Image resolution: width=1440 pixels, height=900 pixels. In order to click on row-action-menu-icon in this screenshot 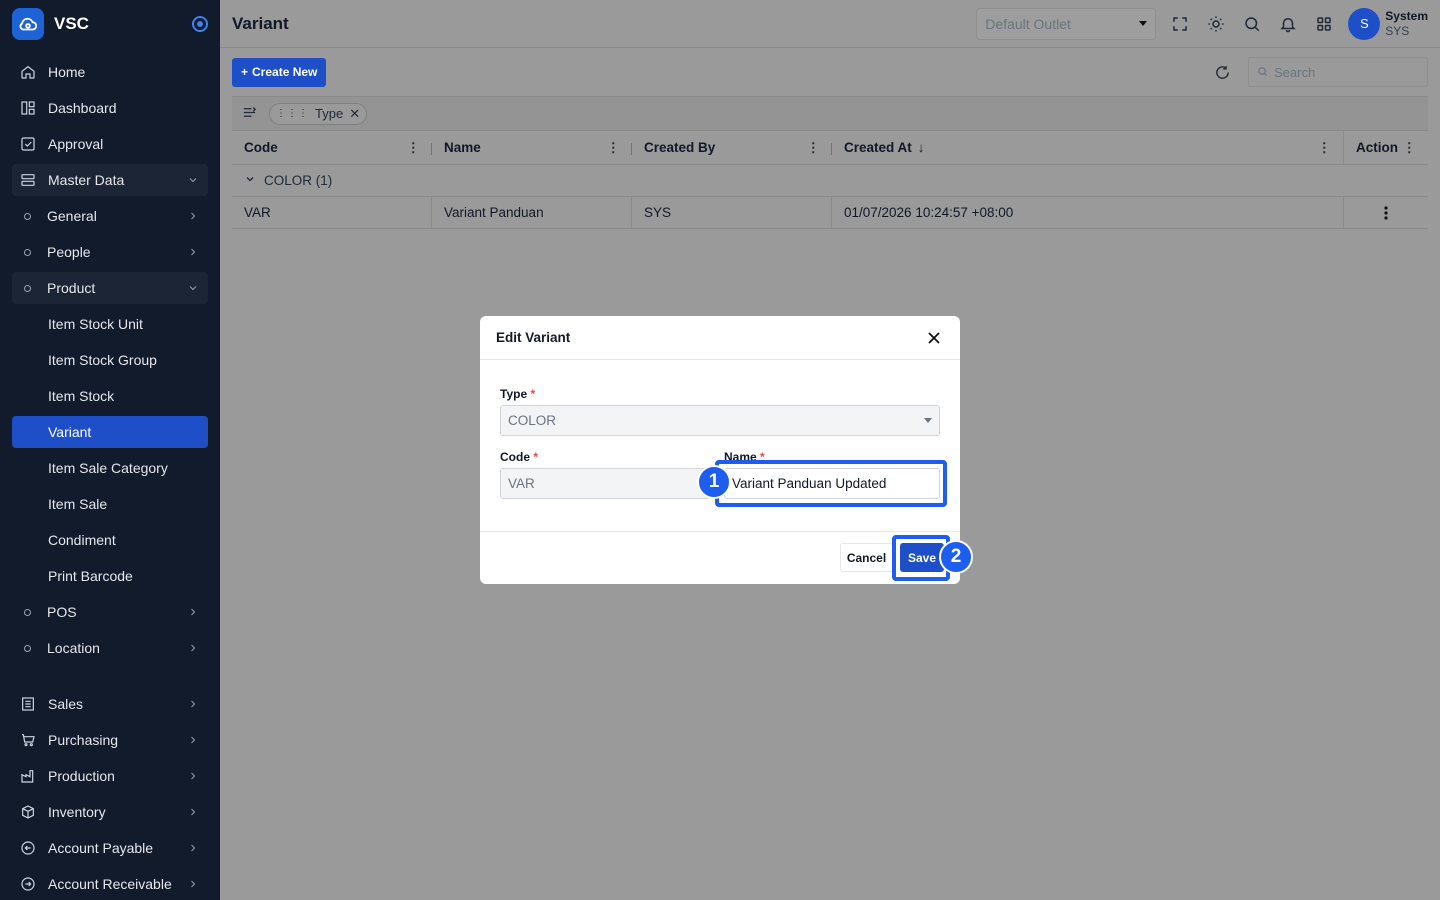, I will do `click(1386, 212)`.